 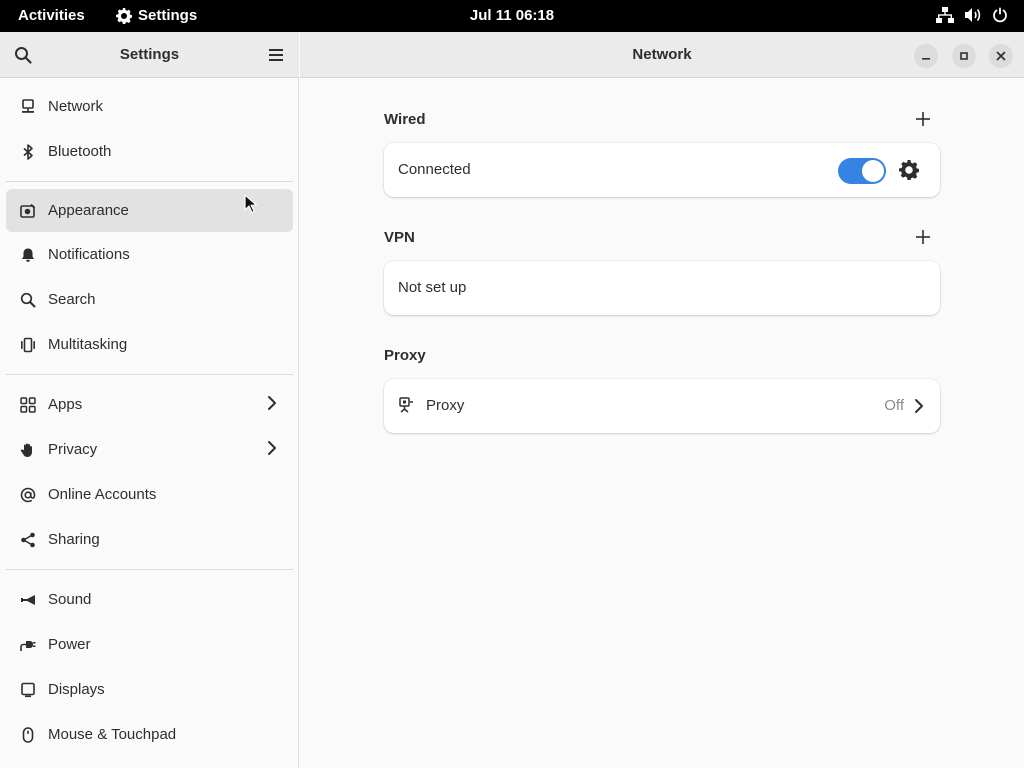 What do you see at coordinates (168, 15) in the screenshot?
I see `app-menu-label: Settings` at bounding box center [168, 15].